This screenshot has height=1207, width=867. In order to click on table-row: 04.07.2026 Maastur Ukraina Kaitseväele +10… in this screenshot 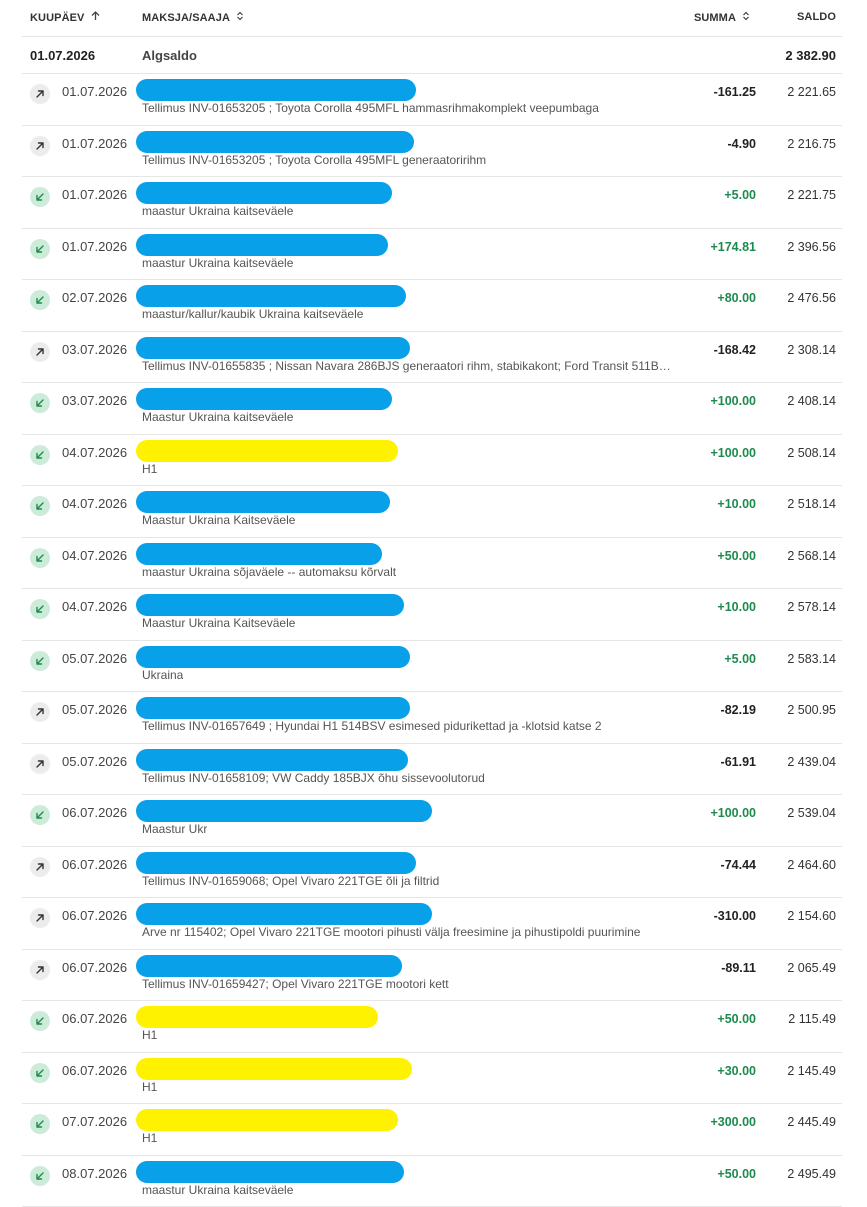, I will do `click(432, 615)`.